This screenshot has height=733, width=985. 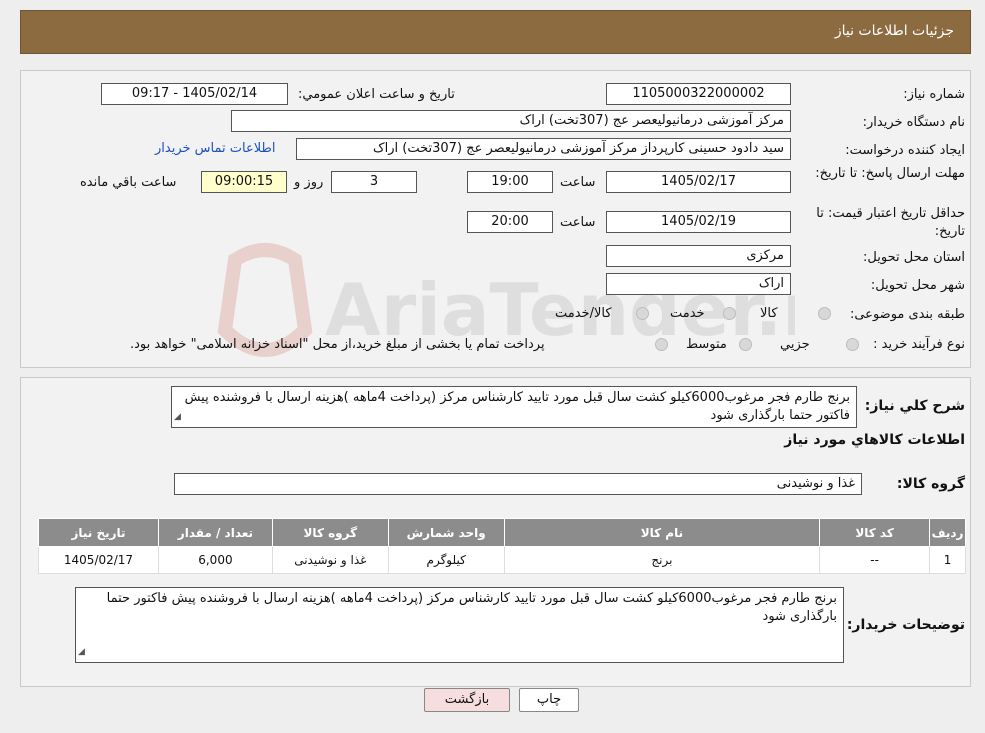 I want to click on remaining-label: ساعت باقي مانده, so click(x=128, y=182).